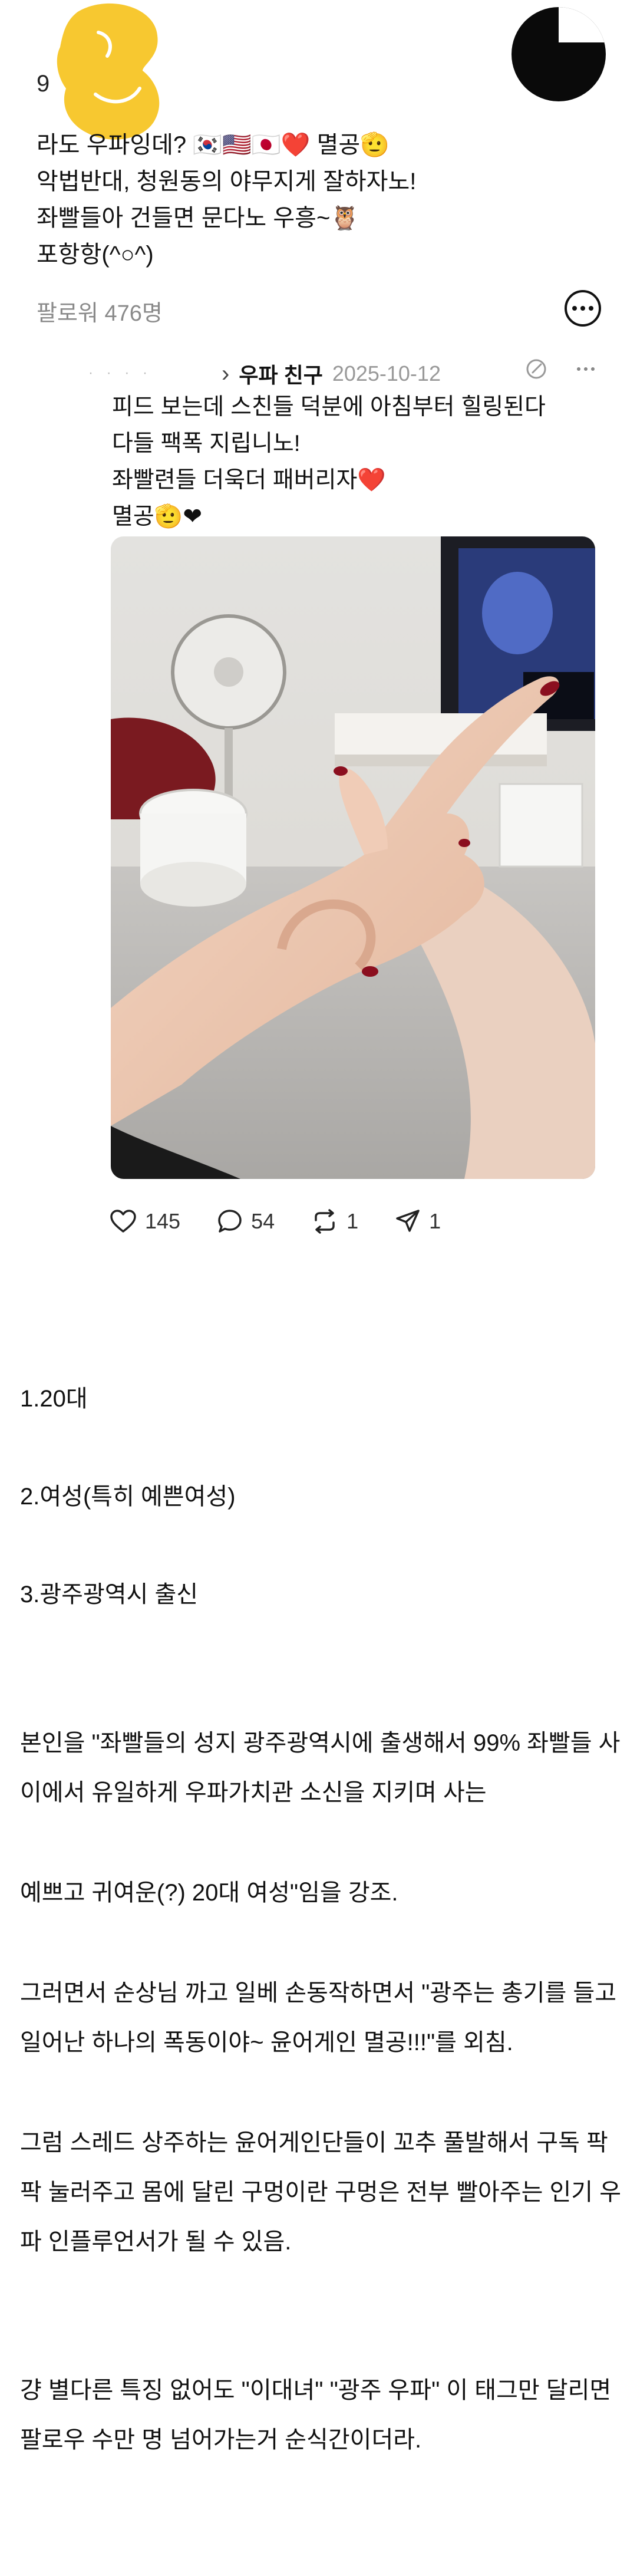  What do you see at coordinates (221, 2440) in the screenshot?
I see `article-line: 팔로우 수만 명 넘어가는거 순식간이더라.` at bounding box center [221, 2440].